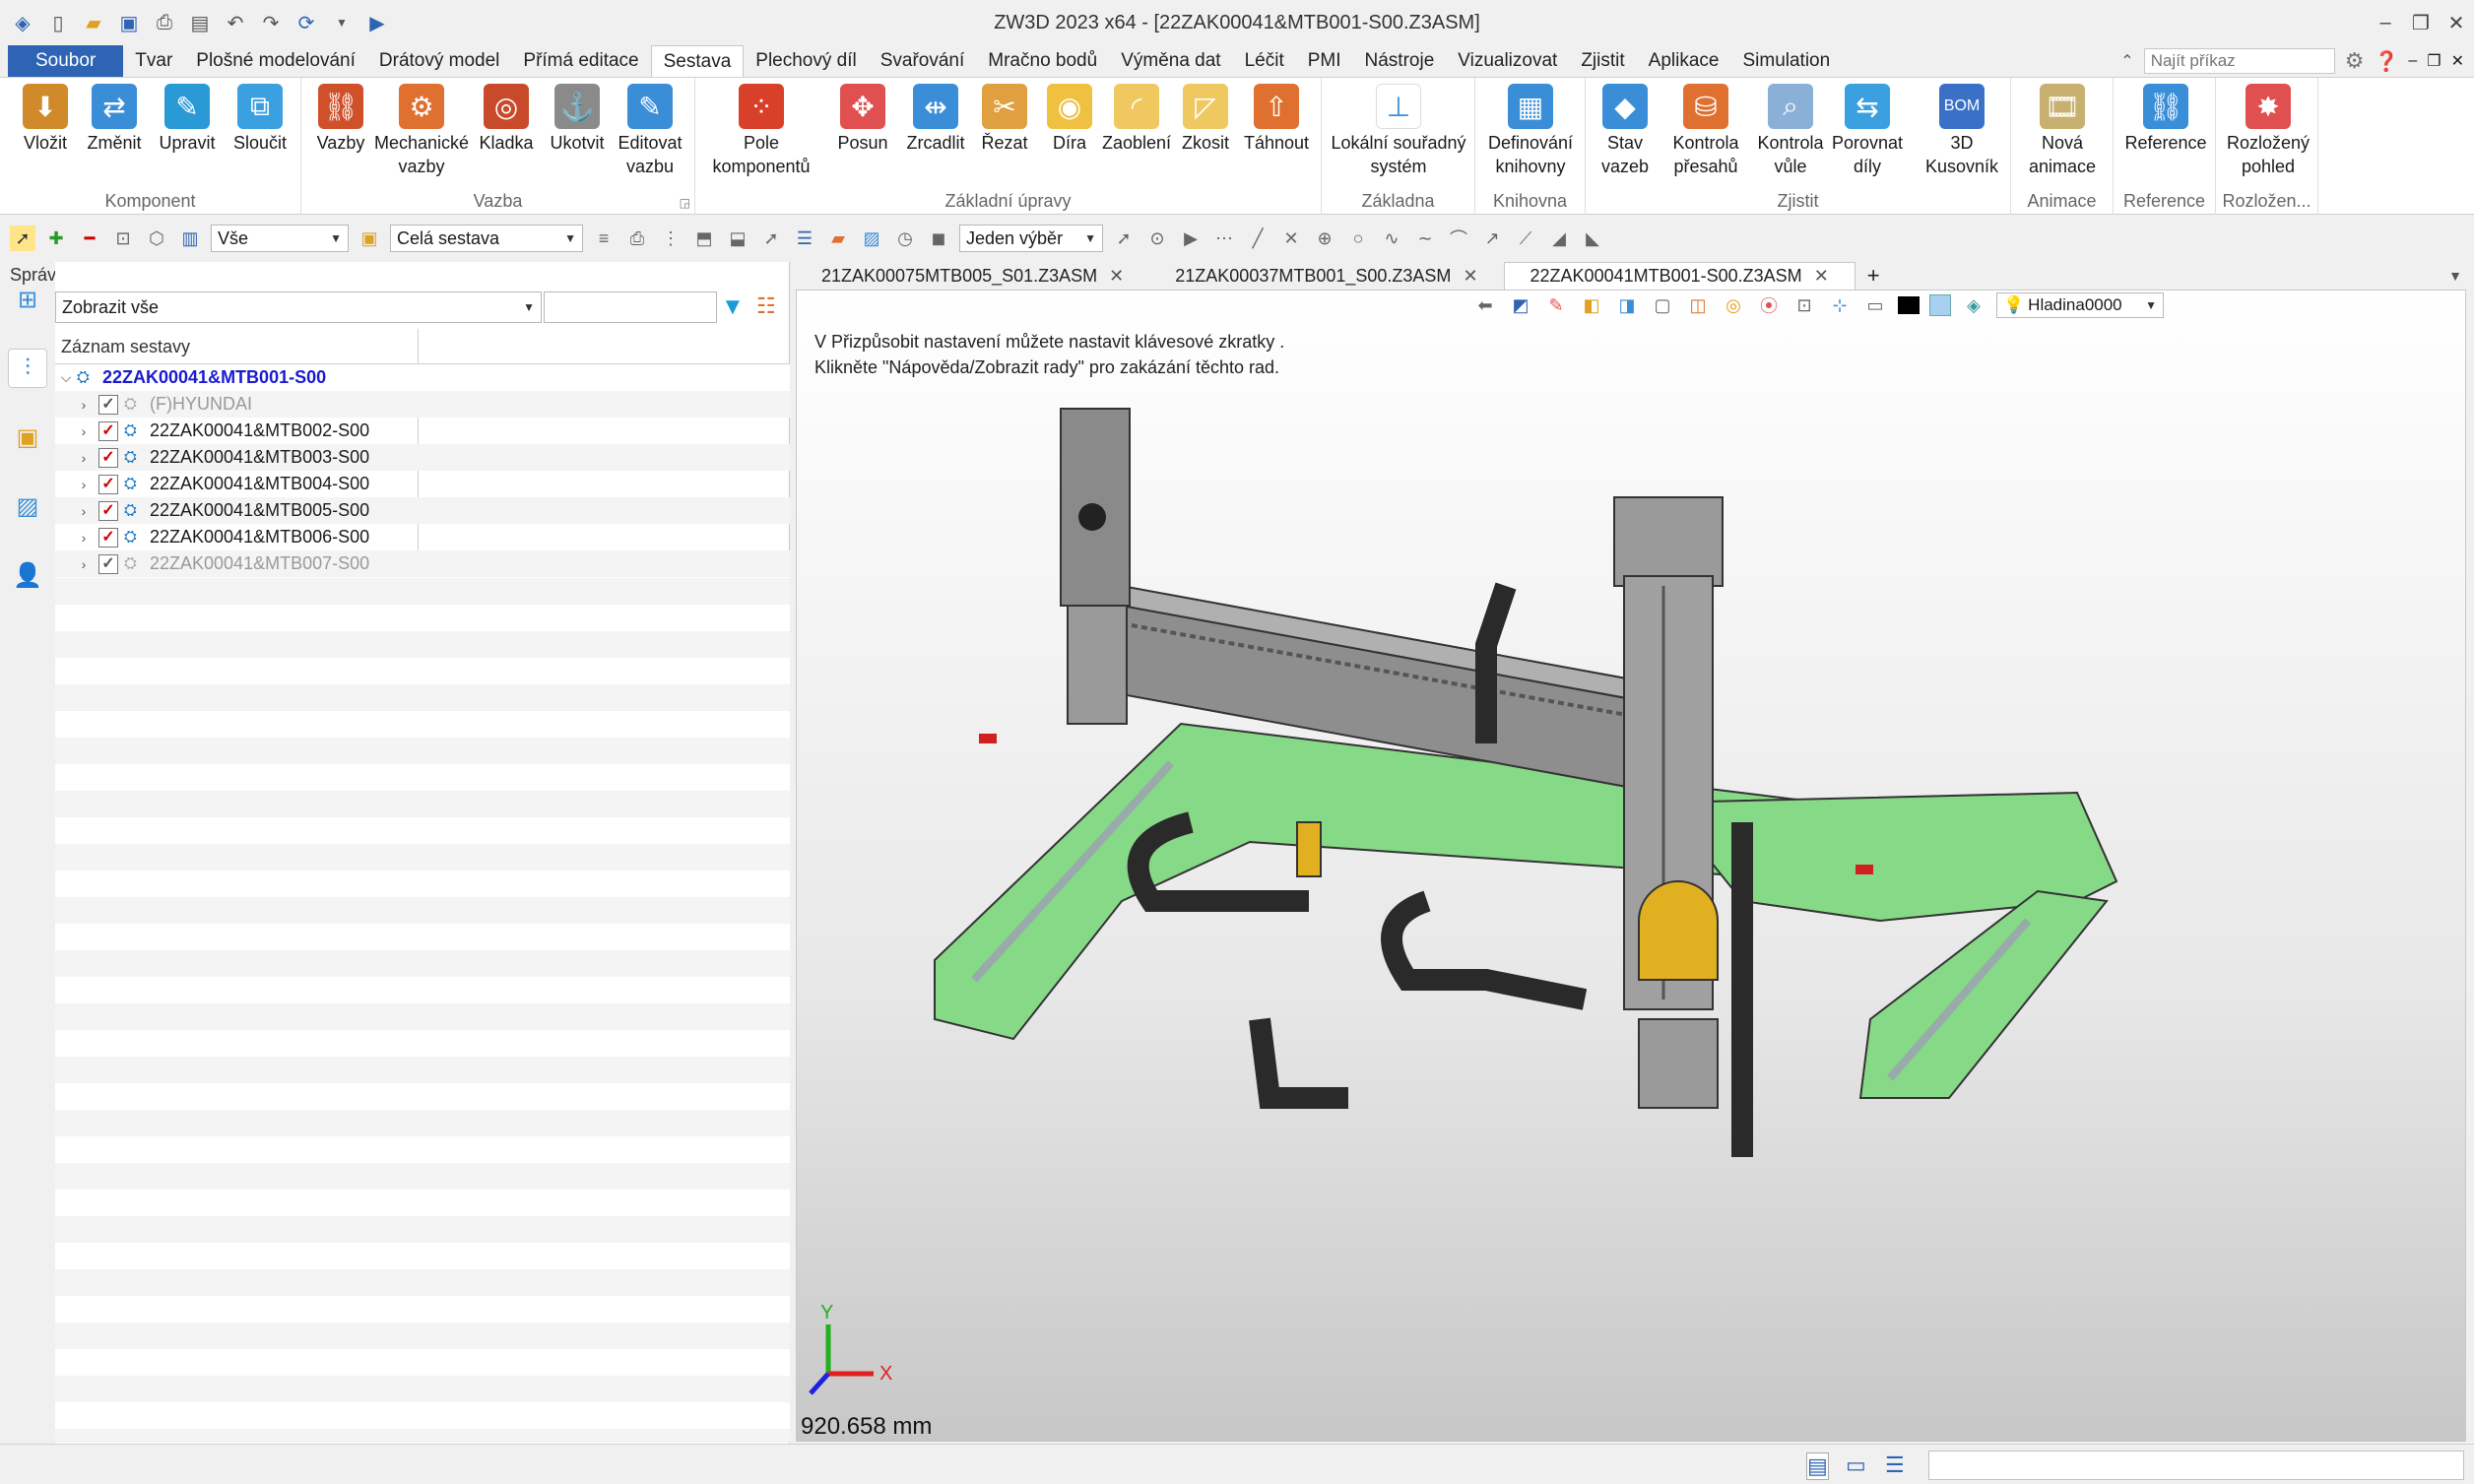 This screenshot has height=1484, width=2474. What do you see at coordinates (1962, 131) in the screenshot?
I see `bom-3d-button: BOM 3D Kusovník` at bounding box center [1962, 131].